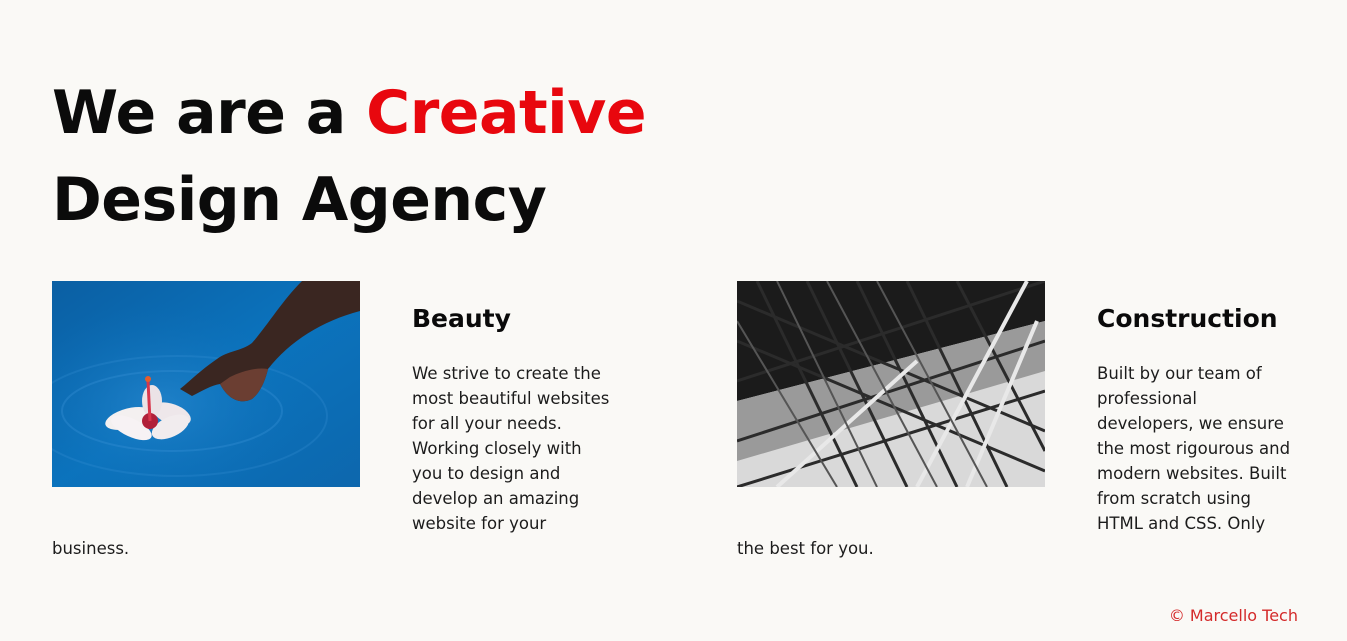 The width and height of the screenshot is (1347, 641). What do you see at coordinates (1233, 615) in the screenshot?
I see `footer-copyright: © Marcello Tech` at bounding box center [1233, 615].